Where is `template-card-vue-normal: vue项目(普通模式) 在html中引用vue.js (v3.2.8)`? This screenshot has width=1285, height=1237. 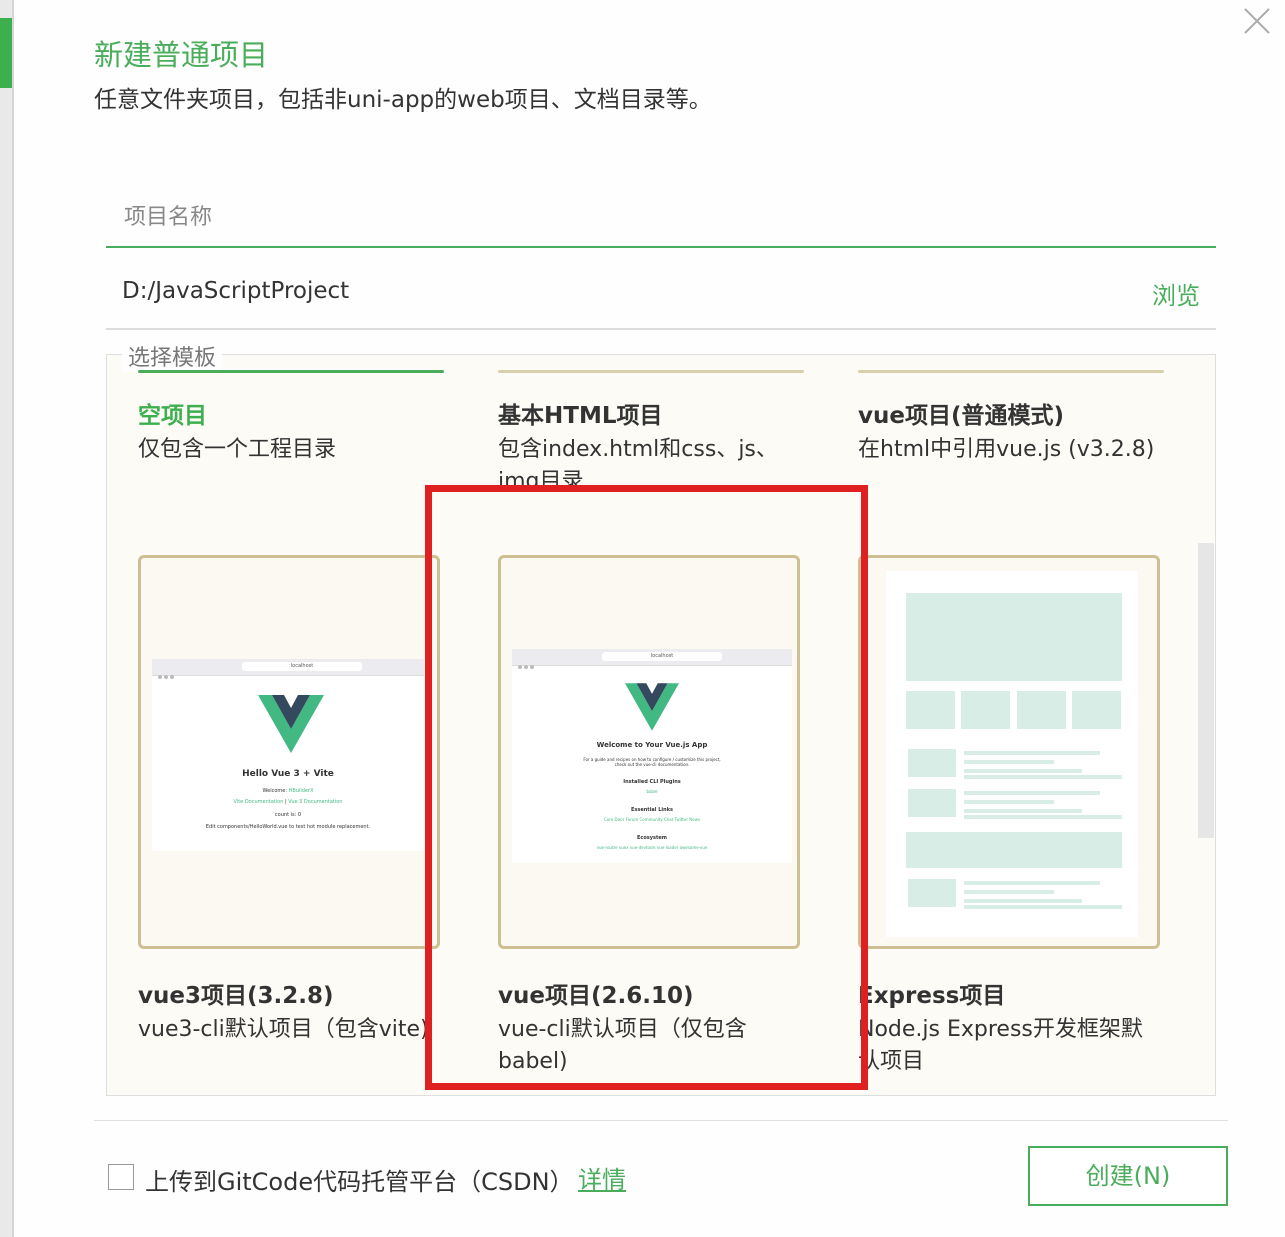
template-card-vue-normal: vue项目(普通模式) 在html中引用vue.js (v3.2.8) is located at coordinates (1011, 430).